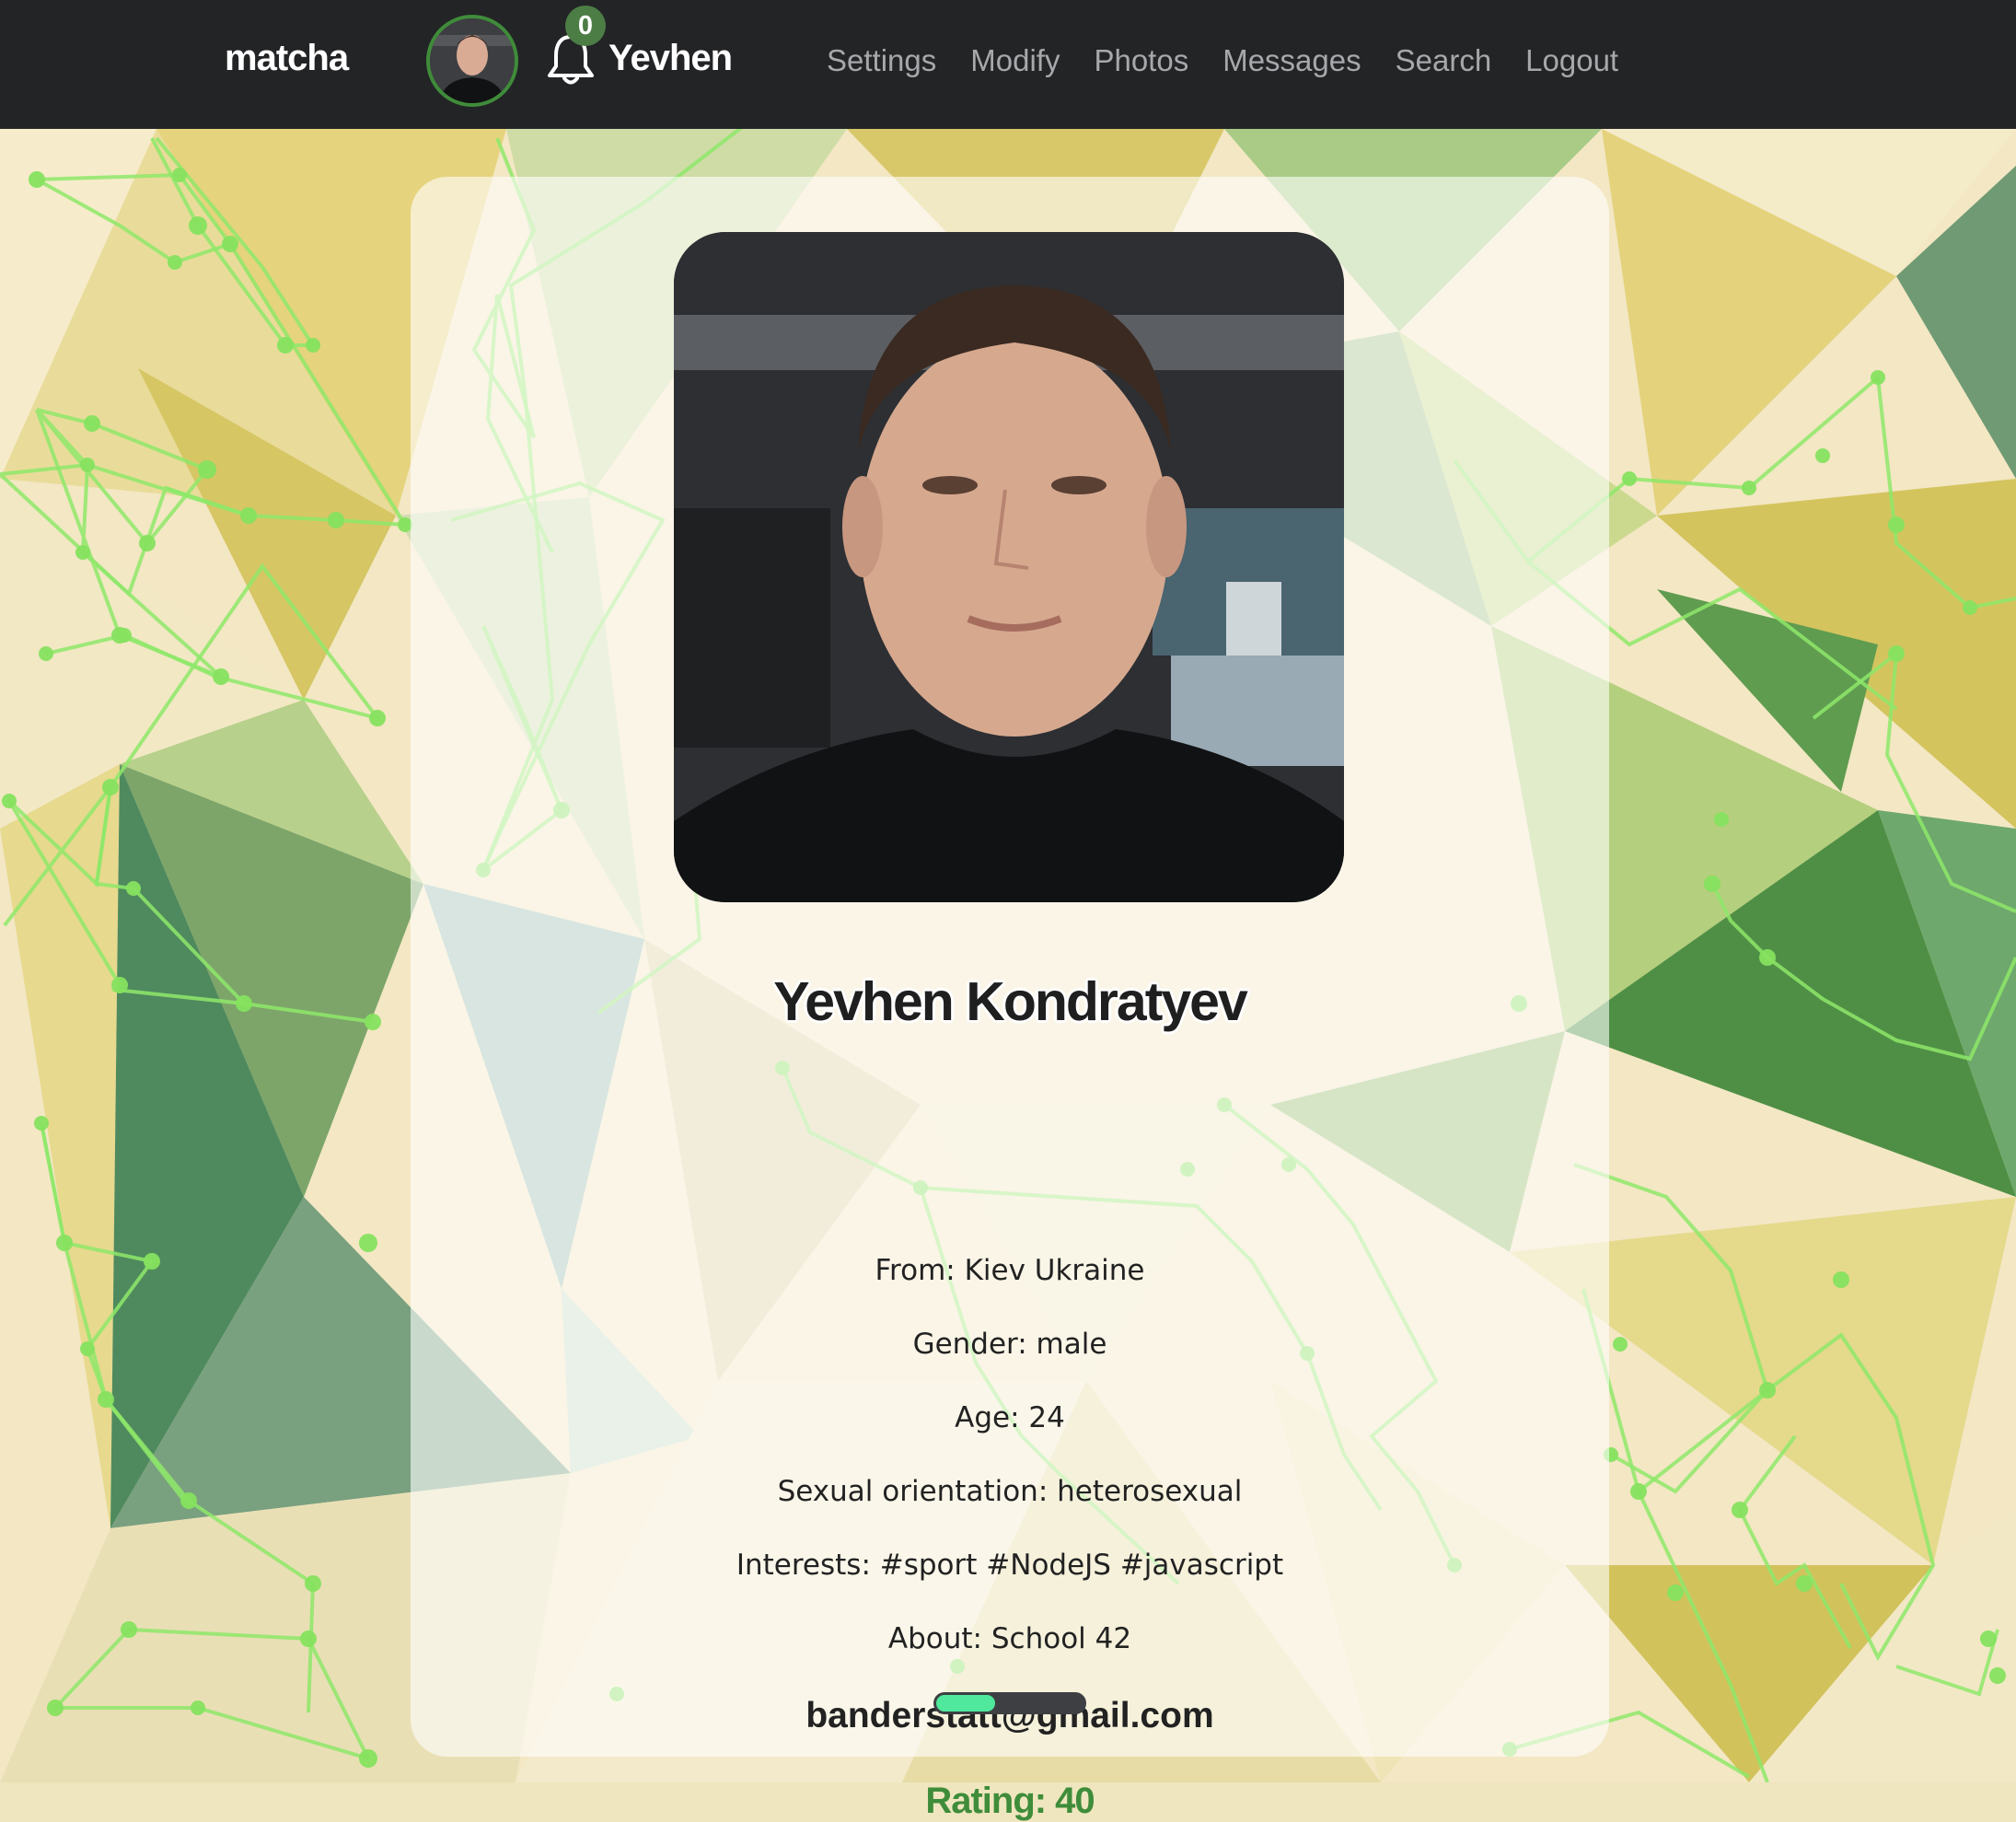  I want to click on rating-progress-bar, so click(1009, 1703).